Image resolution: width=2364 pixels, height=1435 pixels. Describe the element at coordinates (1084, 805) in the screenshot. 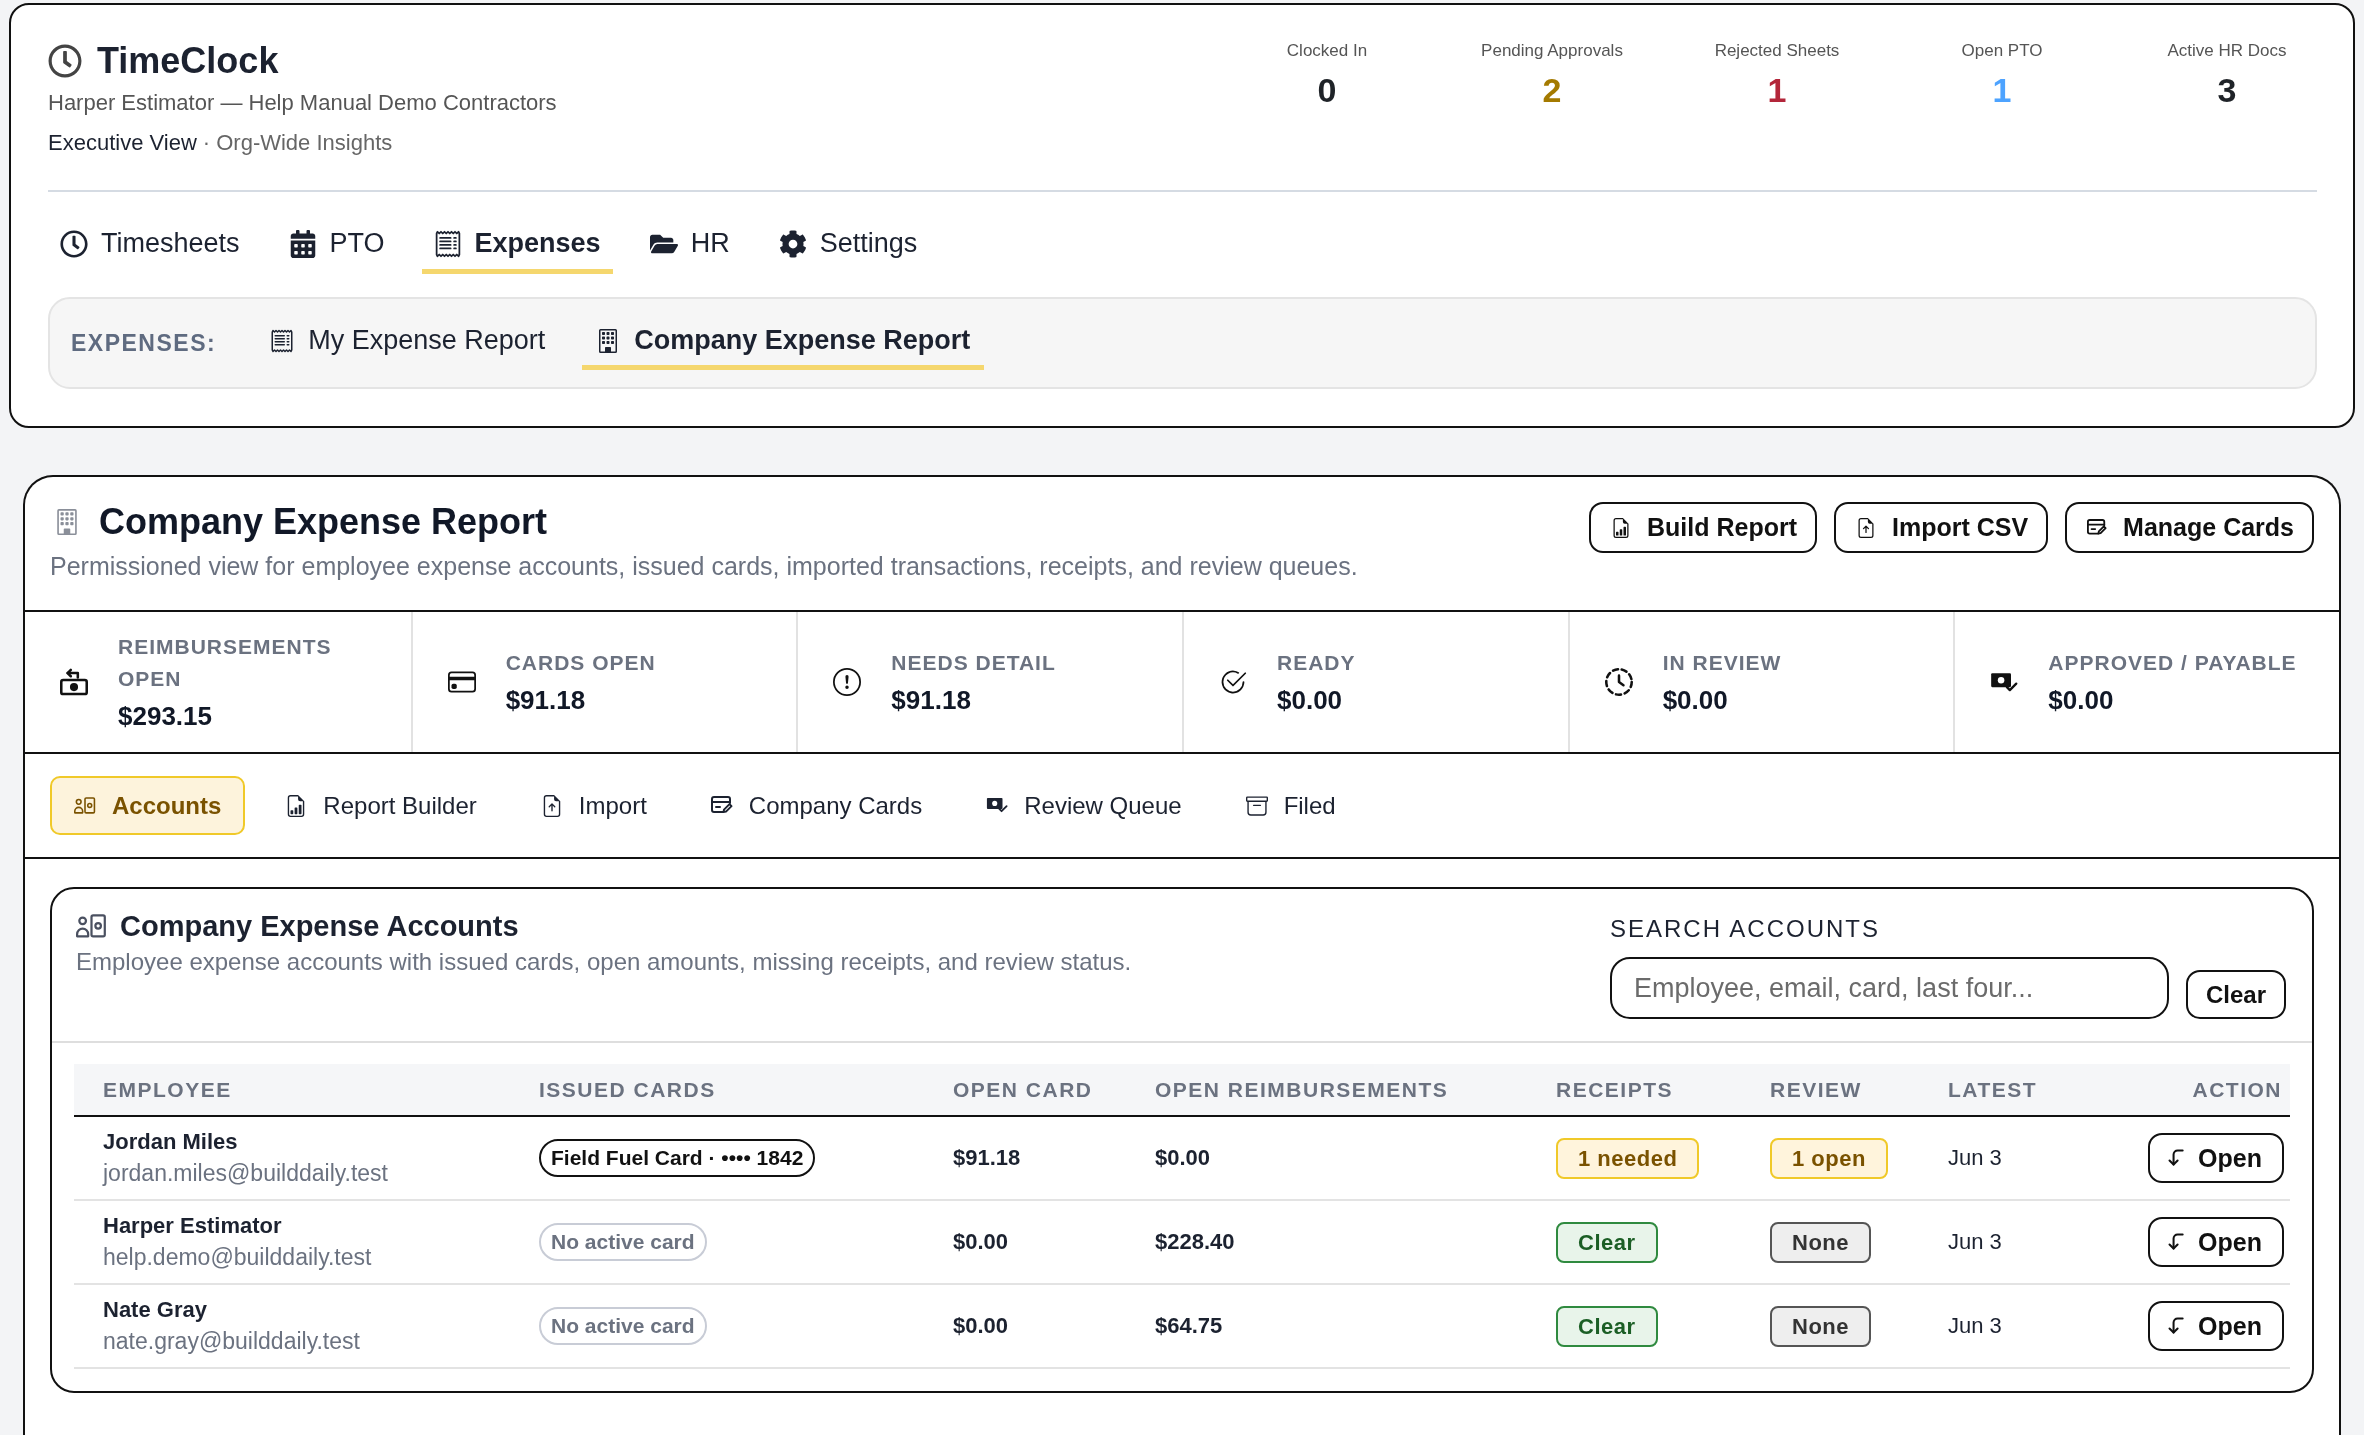

I see `section-tab: Review Queue` at that location.